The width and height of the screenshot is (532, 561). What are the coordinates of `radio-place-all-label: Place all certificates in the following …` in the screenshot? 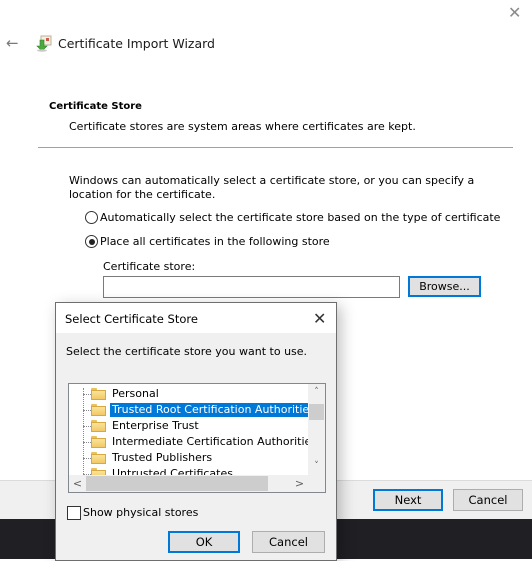 It's located at (215, 241).